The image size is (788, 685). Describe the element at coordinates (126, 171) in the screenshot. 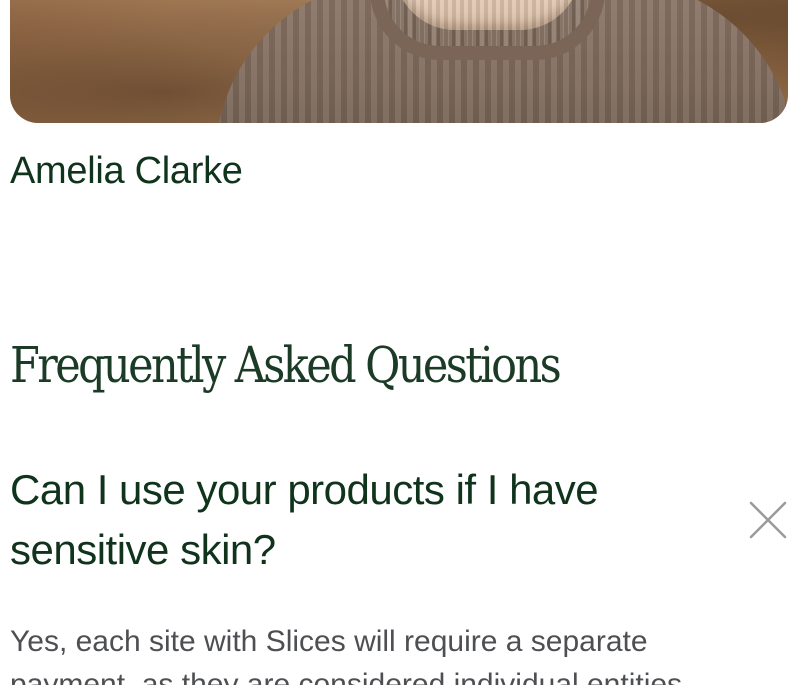

I see `profile-name: Amelia Clarke` at that location.